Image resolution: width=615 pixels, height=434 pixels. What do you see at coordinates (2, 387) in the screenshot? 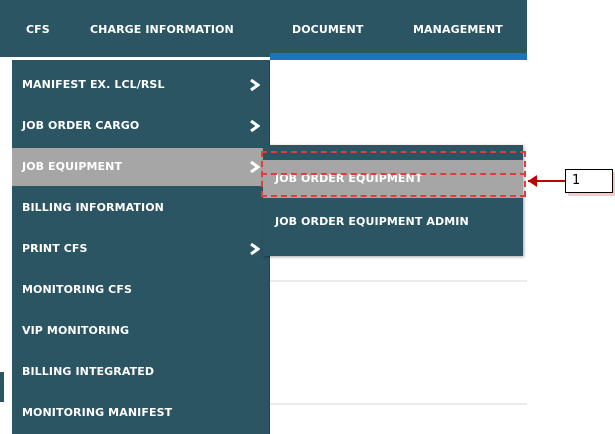
I see `page-edge-marker` at bounding box center [2, 387].